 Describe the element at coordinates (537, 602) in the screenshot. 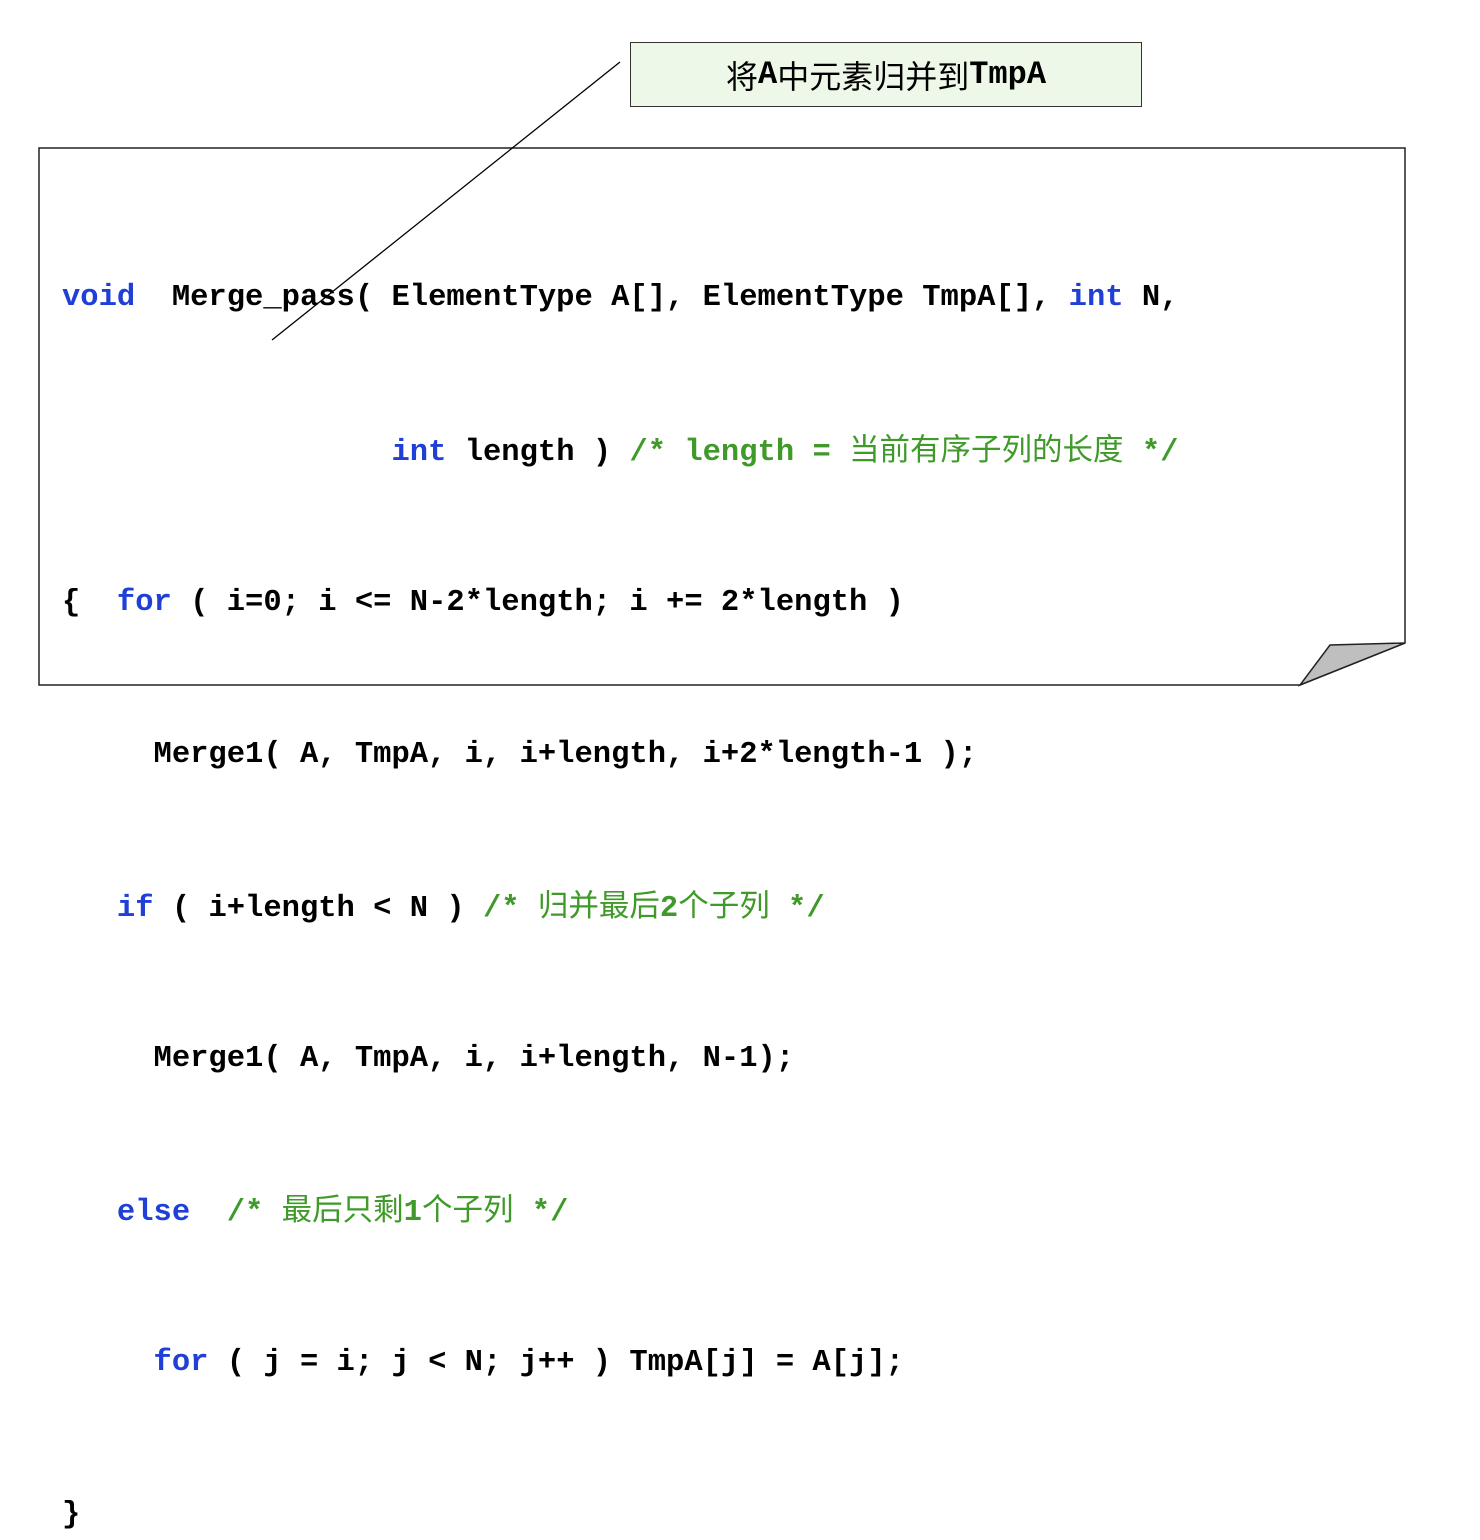

I see `for-header: ( i=0; i <= N-2*length; i += 2*length )` at that location.